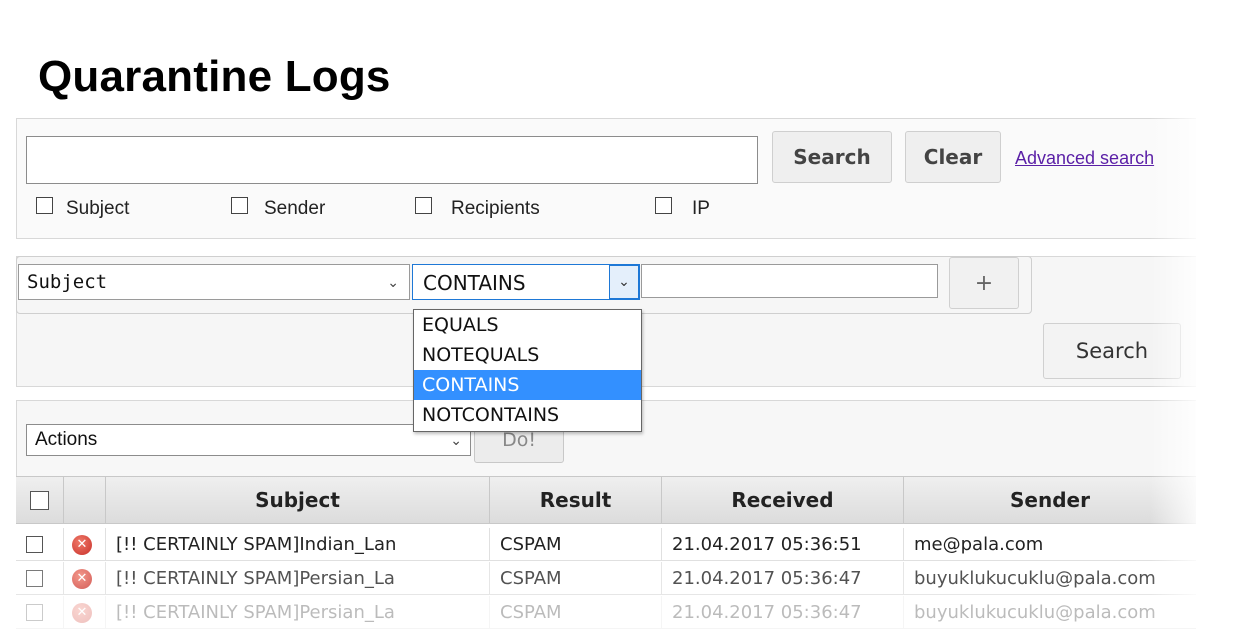 The width and height of the screenshot is (1237, 629). Describe the element at coordinates (298, 544) in the screenshot. I see `cell-subject: [!! CERTAINLY SPAM]Indian_Lan` at that location.